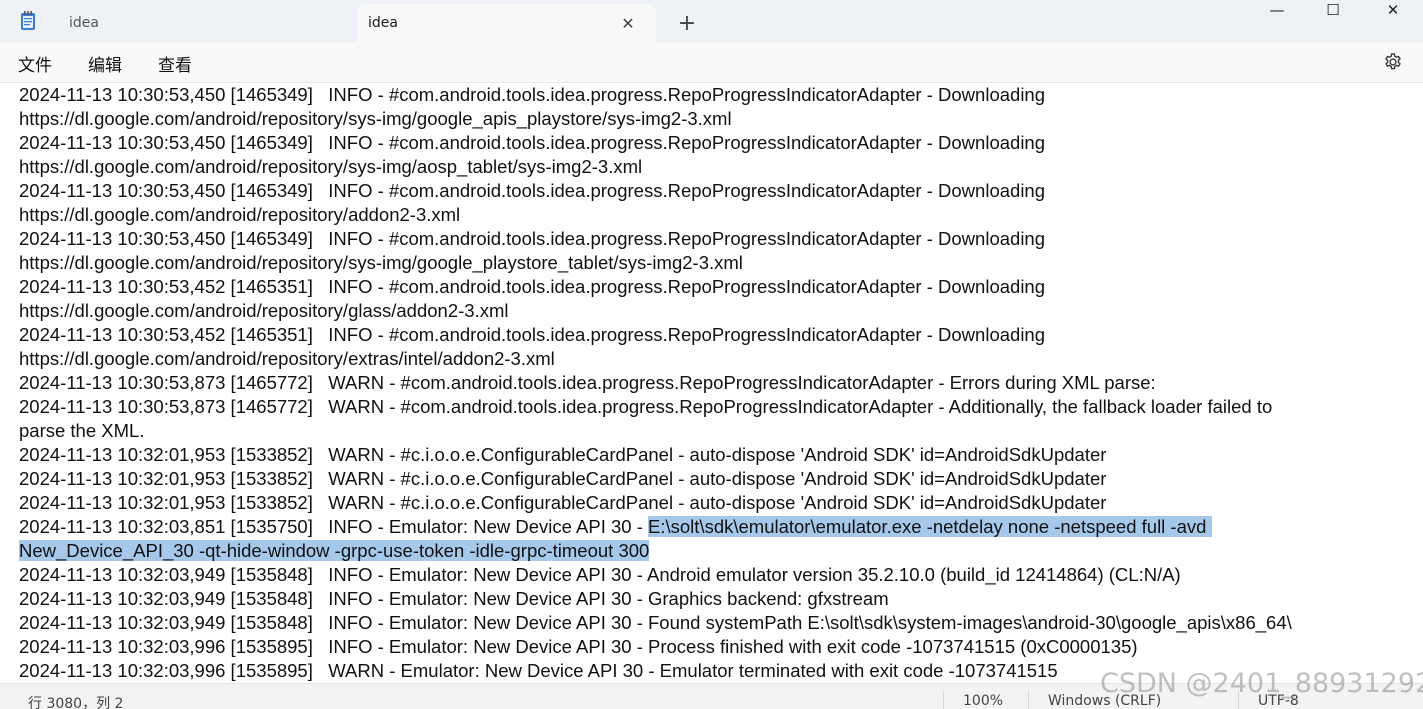 This screenshot has height=709, width=1423. I want to click on minimize-icon: —, so click(1277, 10).